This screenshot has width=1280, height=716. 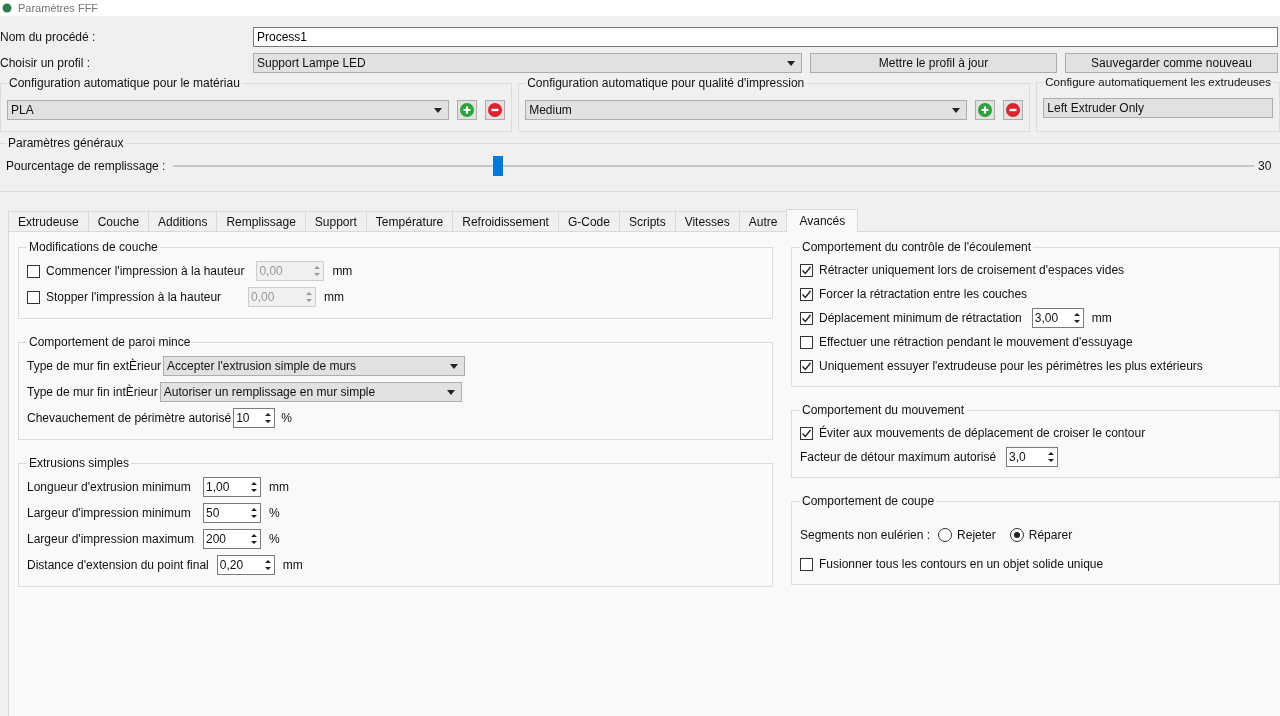 I want to click on field-label: Choisir un profil :, so click(x=46, y=63).